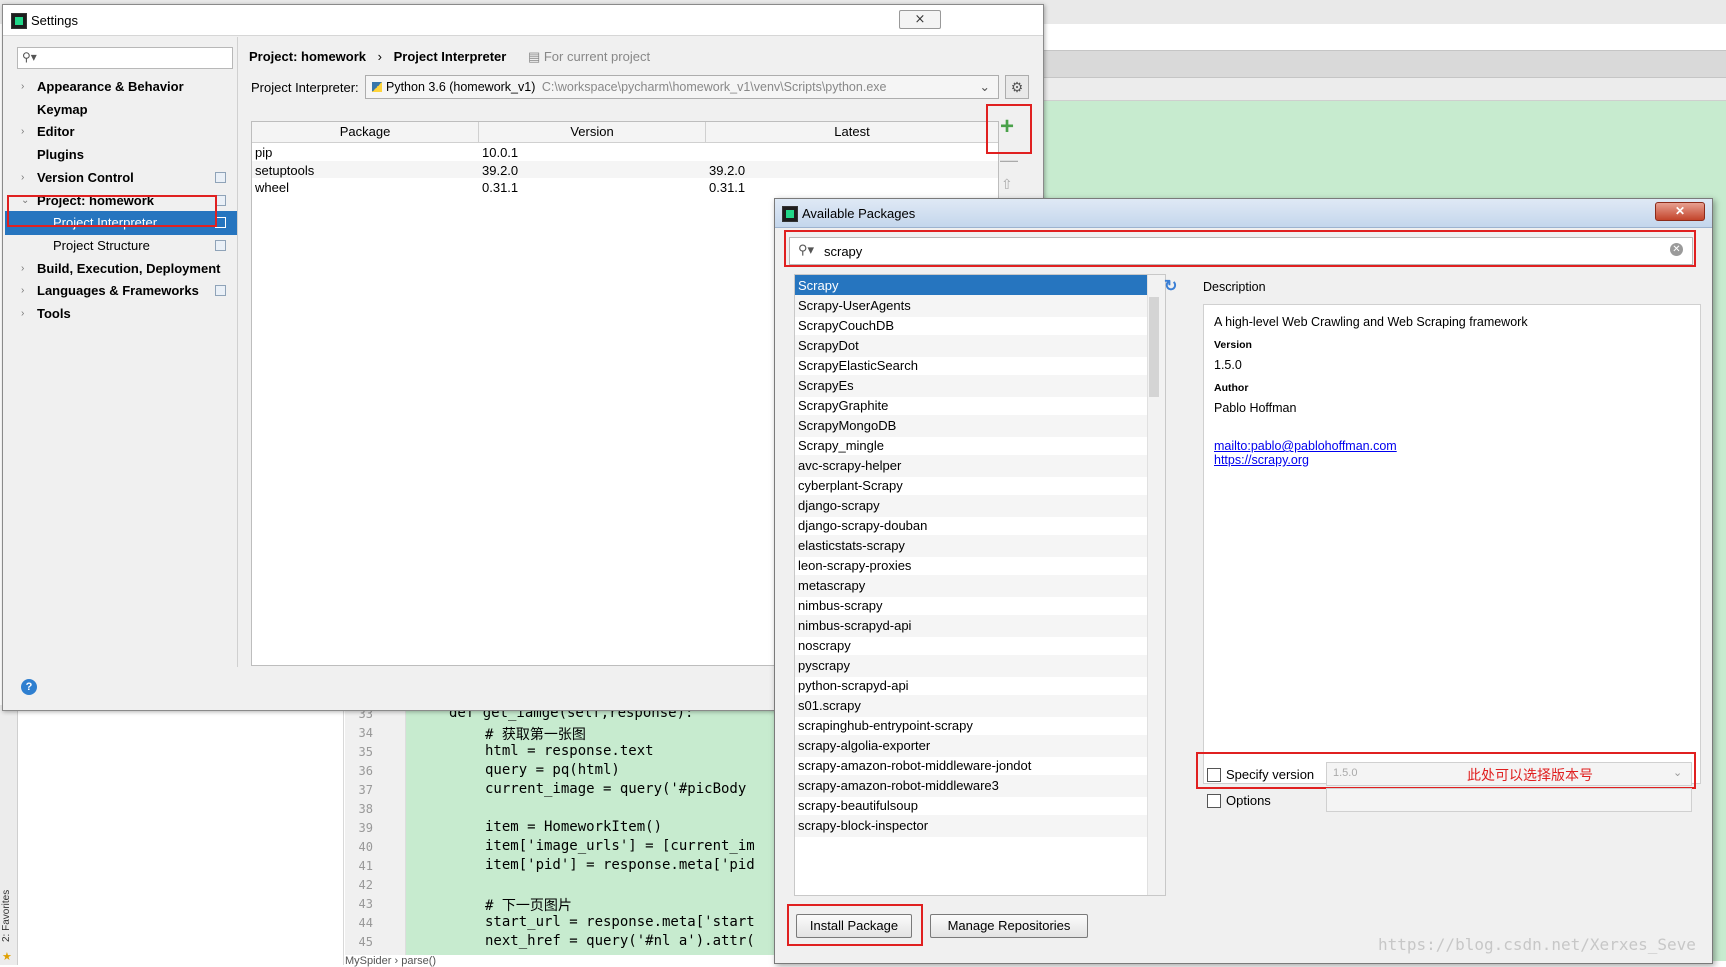 The width and height of the screenshot is (1726, 967). I want to click on package-version: 1.5.0, so click(1228, 365).